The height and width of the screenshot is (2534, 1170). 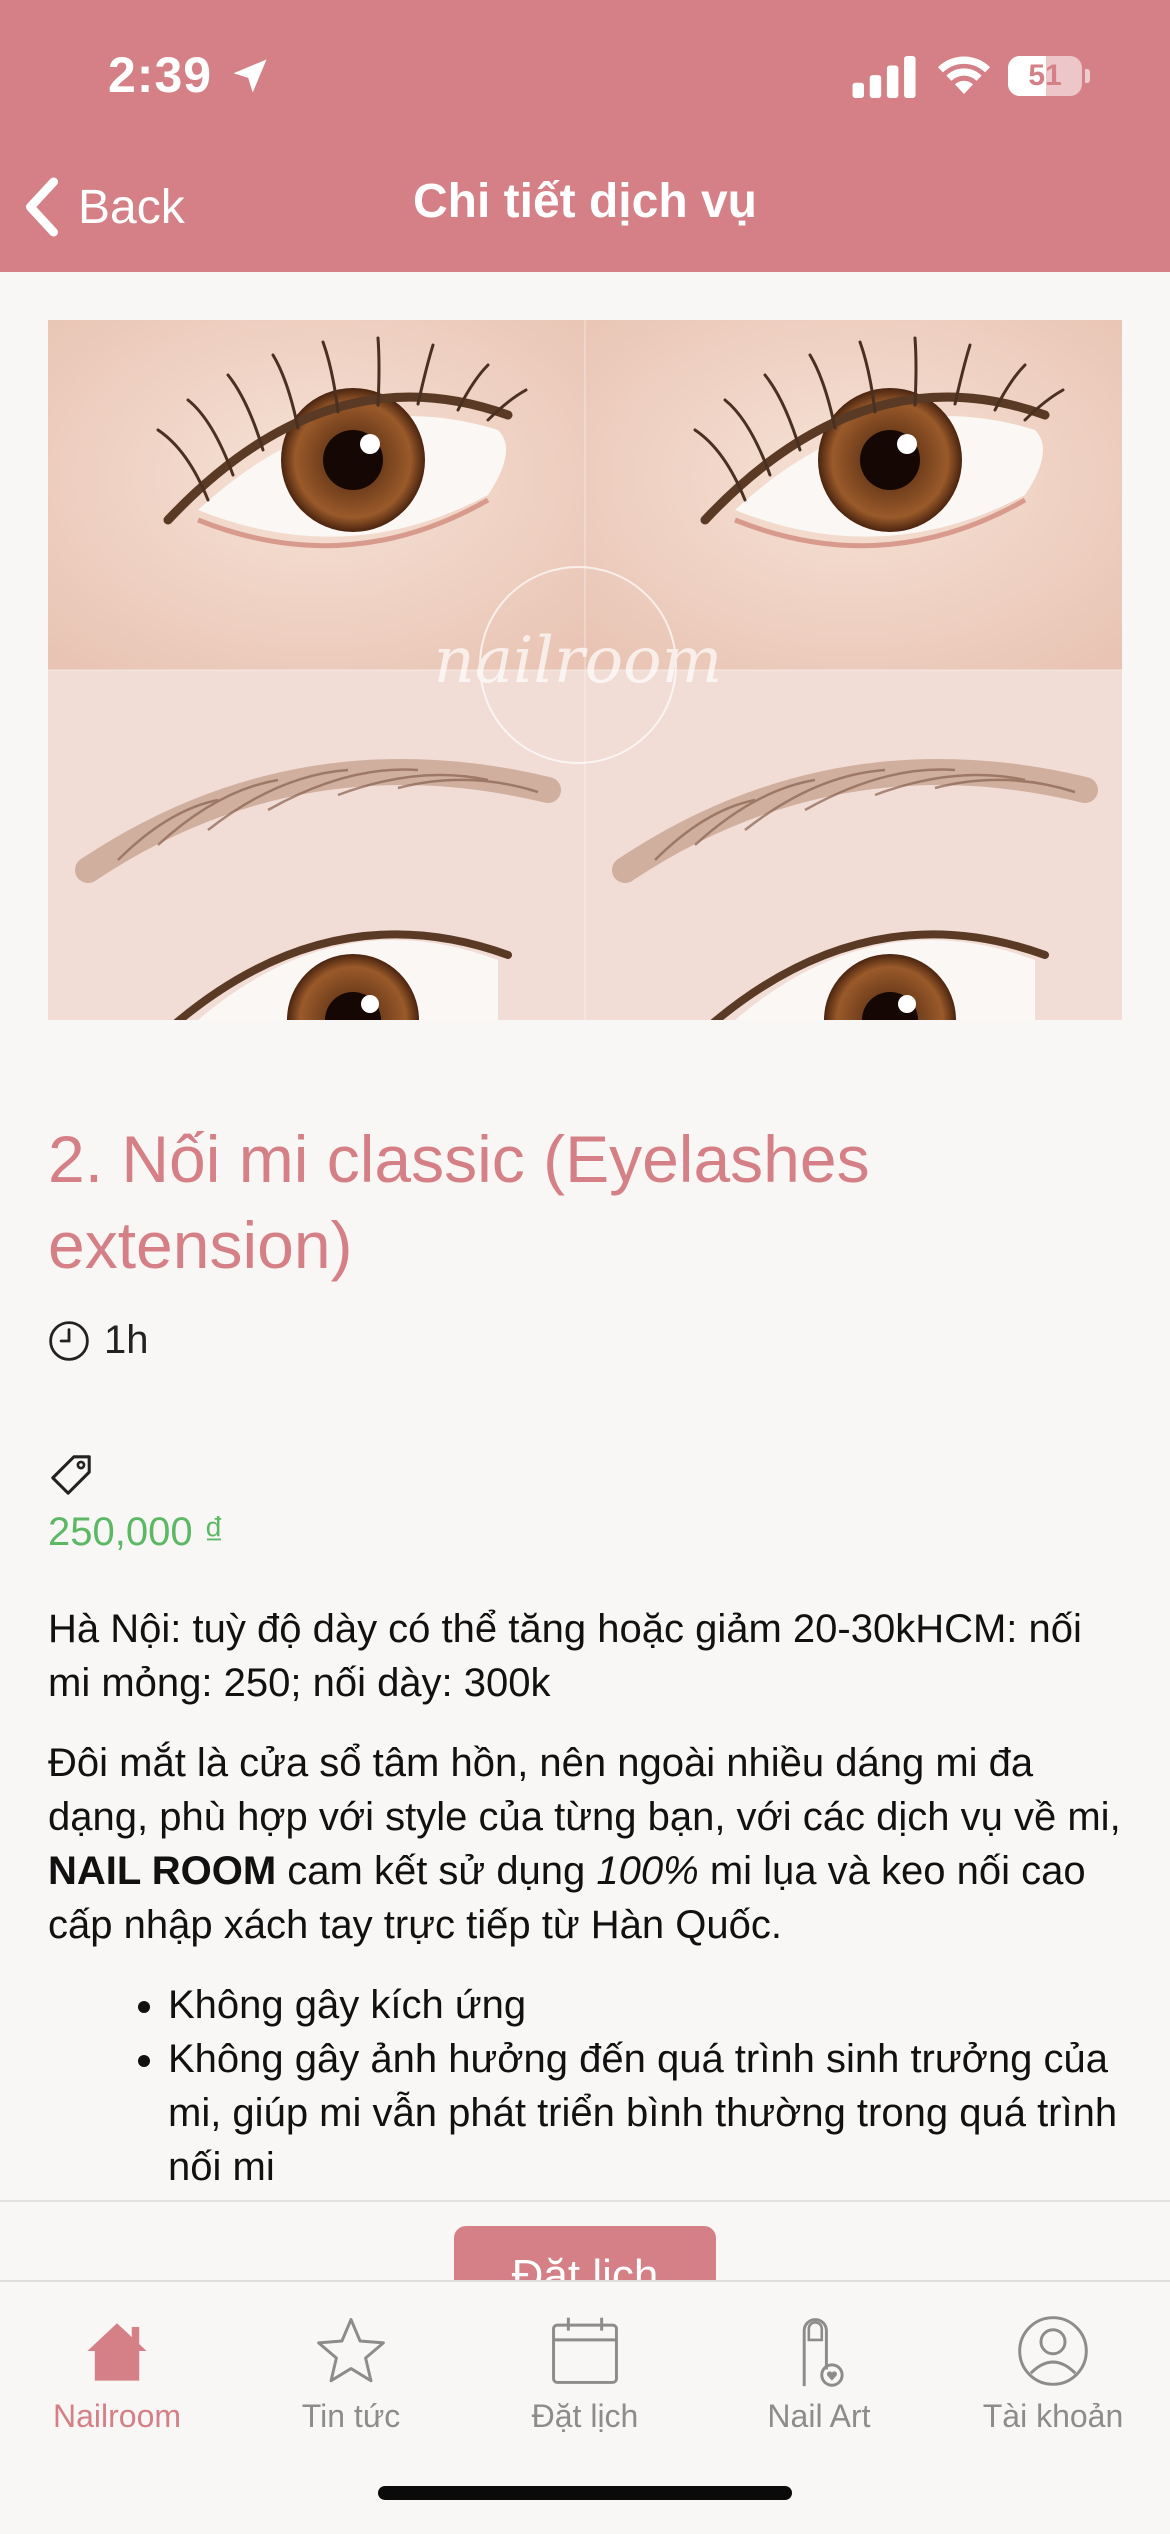 I want to click on description-text: cam kết sử dụng, so click(x=436, y=1871).